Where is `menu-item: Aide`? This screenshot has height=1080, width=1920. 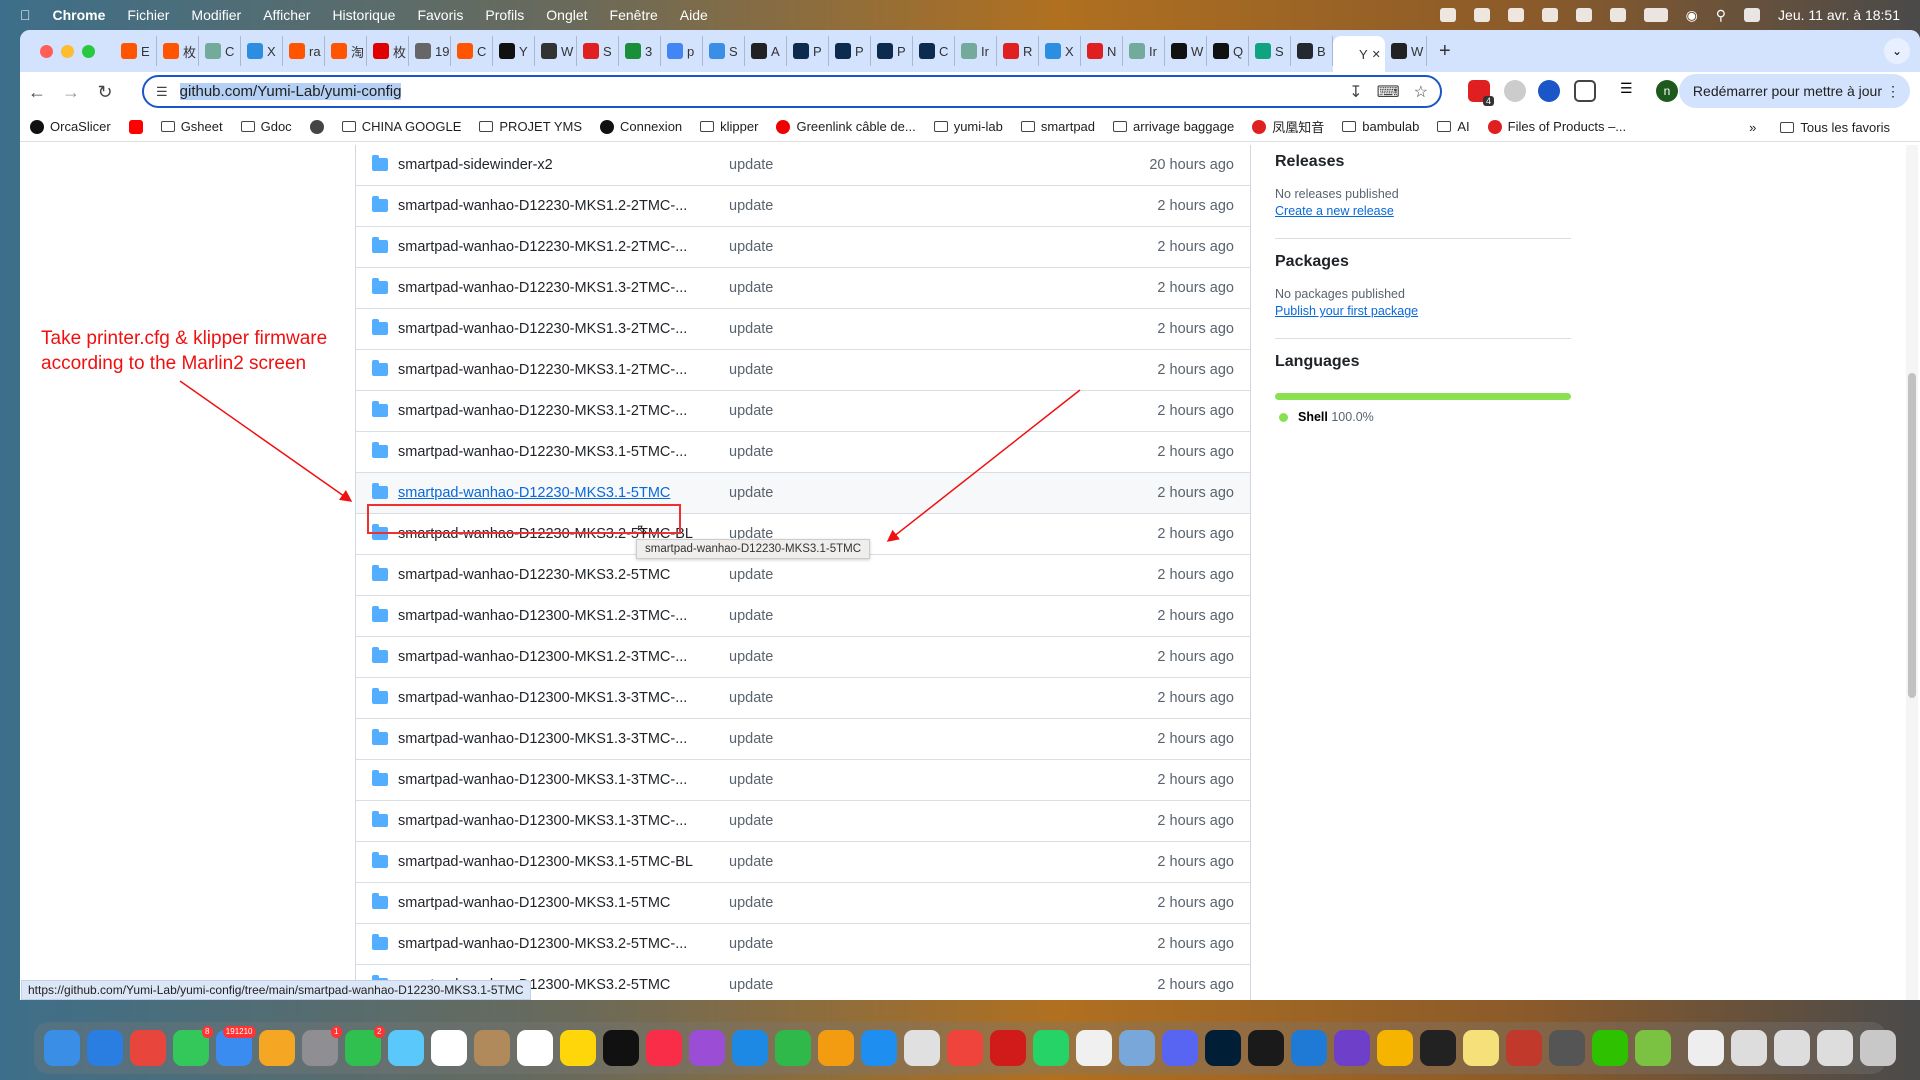 menu-item: Aide is located at coordinates (694, 15).